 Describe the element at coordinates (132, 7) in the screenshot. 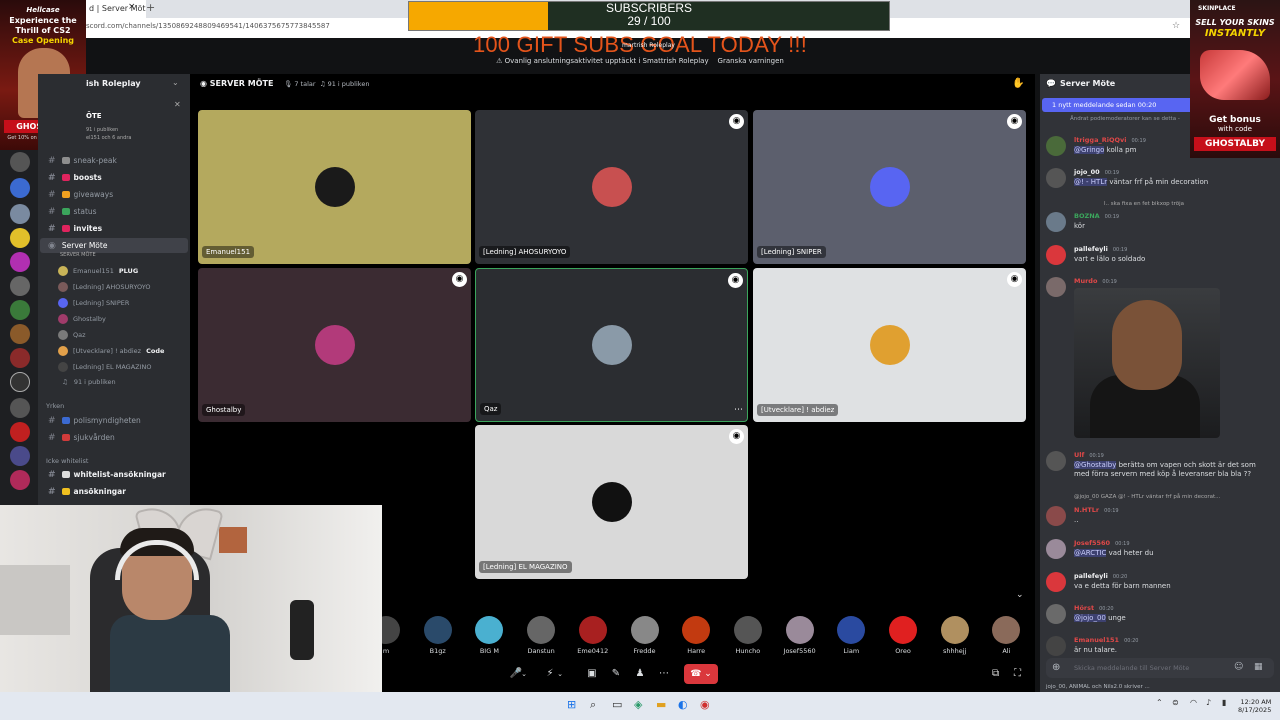

I see `tab-close-icon: ×` at that location.